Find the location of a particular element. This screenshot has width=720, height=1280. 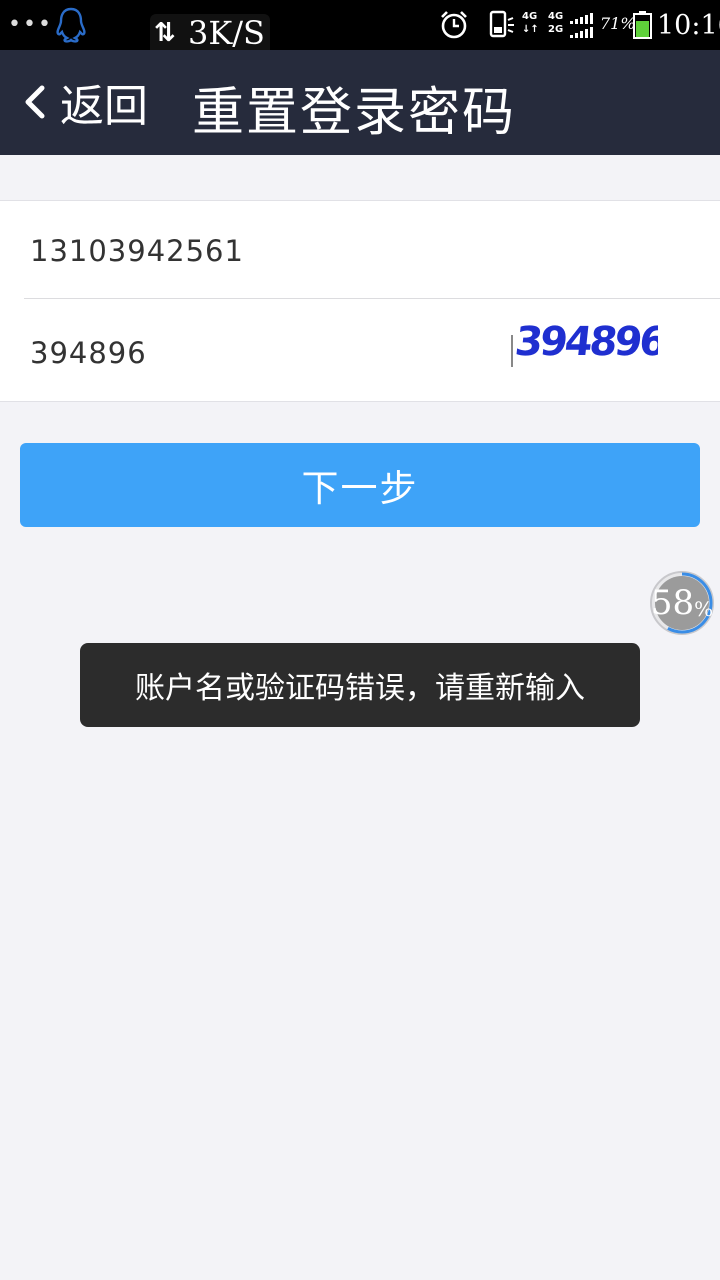

captcha-image-text: 394896 is located at coordinates (586, 342).